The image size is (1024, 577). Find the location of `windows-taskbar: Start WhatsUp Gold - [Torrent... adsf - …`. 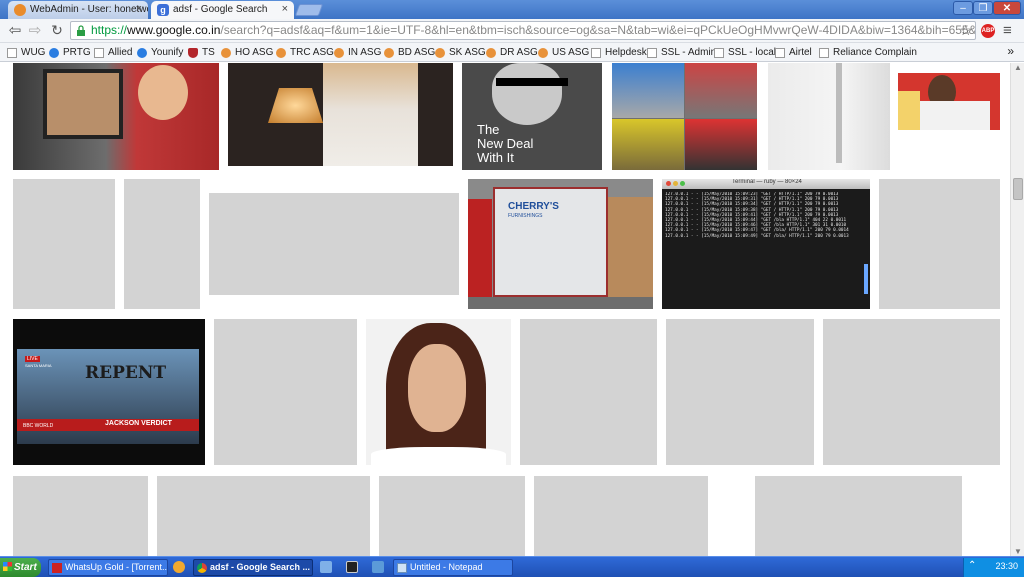

windows-taskbar: Start WhatsUp Gold - [Torrent... adsf - … is located at coordinates (512, 566).